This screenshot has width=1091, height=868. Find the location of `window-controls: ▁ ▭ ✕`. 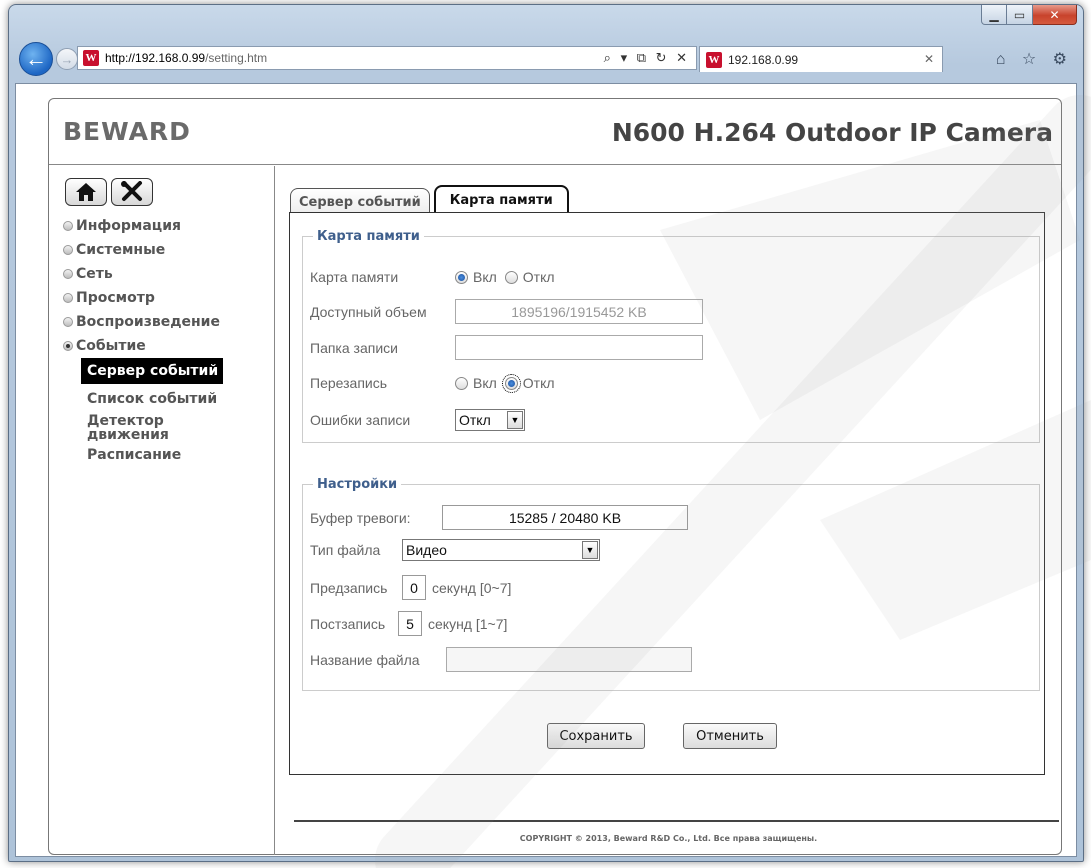

window-controls: ▁ ▭ ✕ is located at coordinates (1029, 15).